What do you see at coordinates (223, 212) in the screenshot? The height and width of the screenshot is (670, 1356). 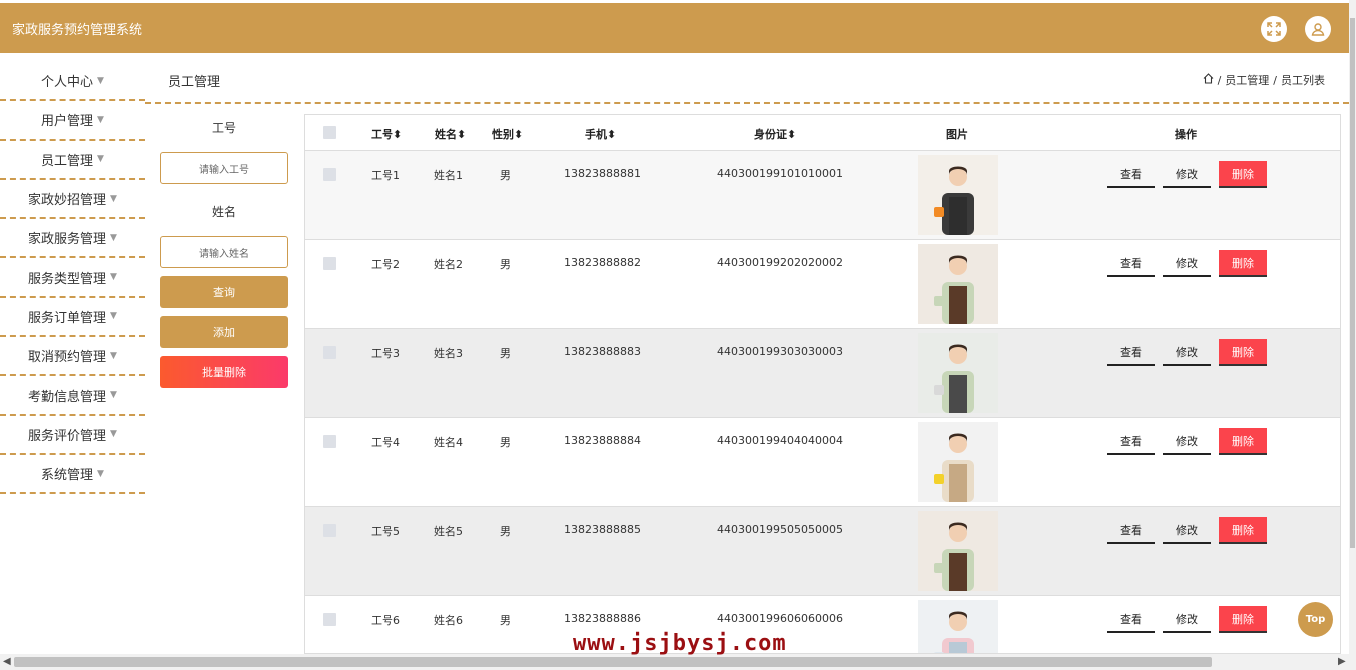 I see `name-label: 姓名` at bounding box center [223, 212].